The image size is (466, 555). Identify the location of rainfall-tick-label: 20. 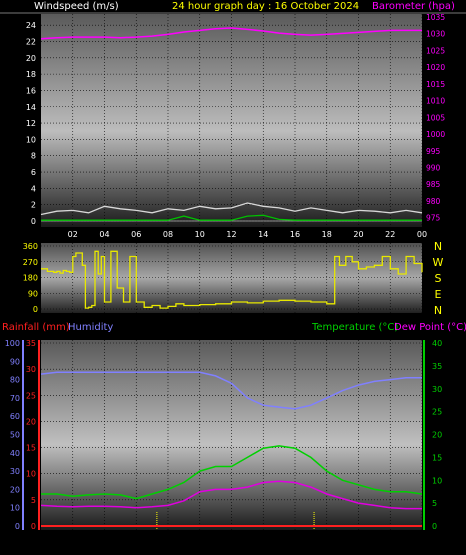
(31, 421).